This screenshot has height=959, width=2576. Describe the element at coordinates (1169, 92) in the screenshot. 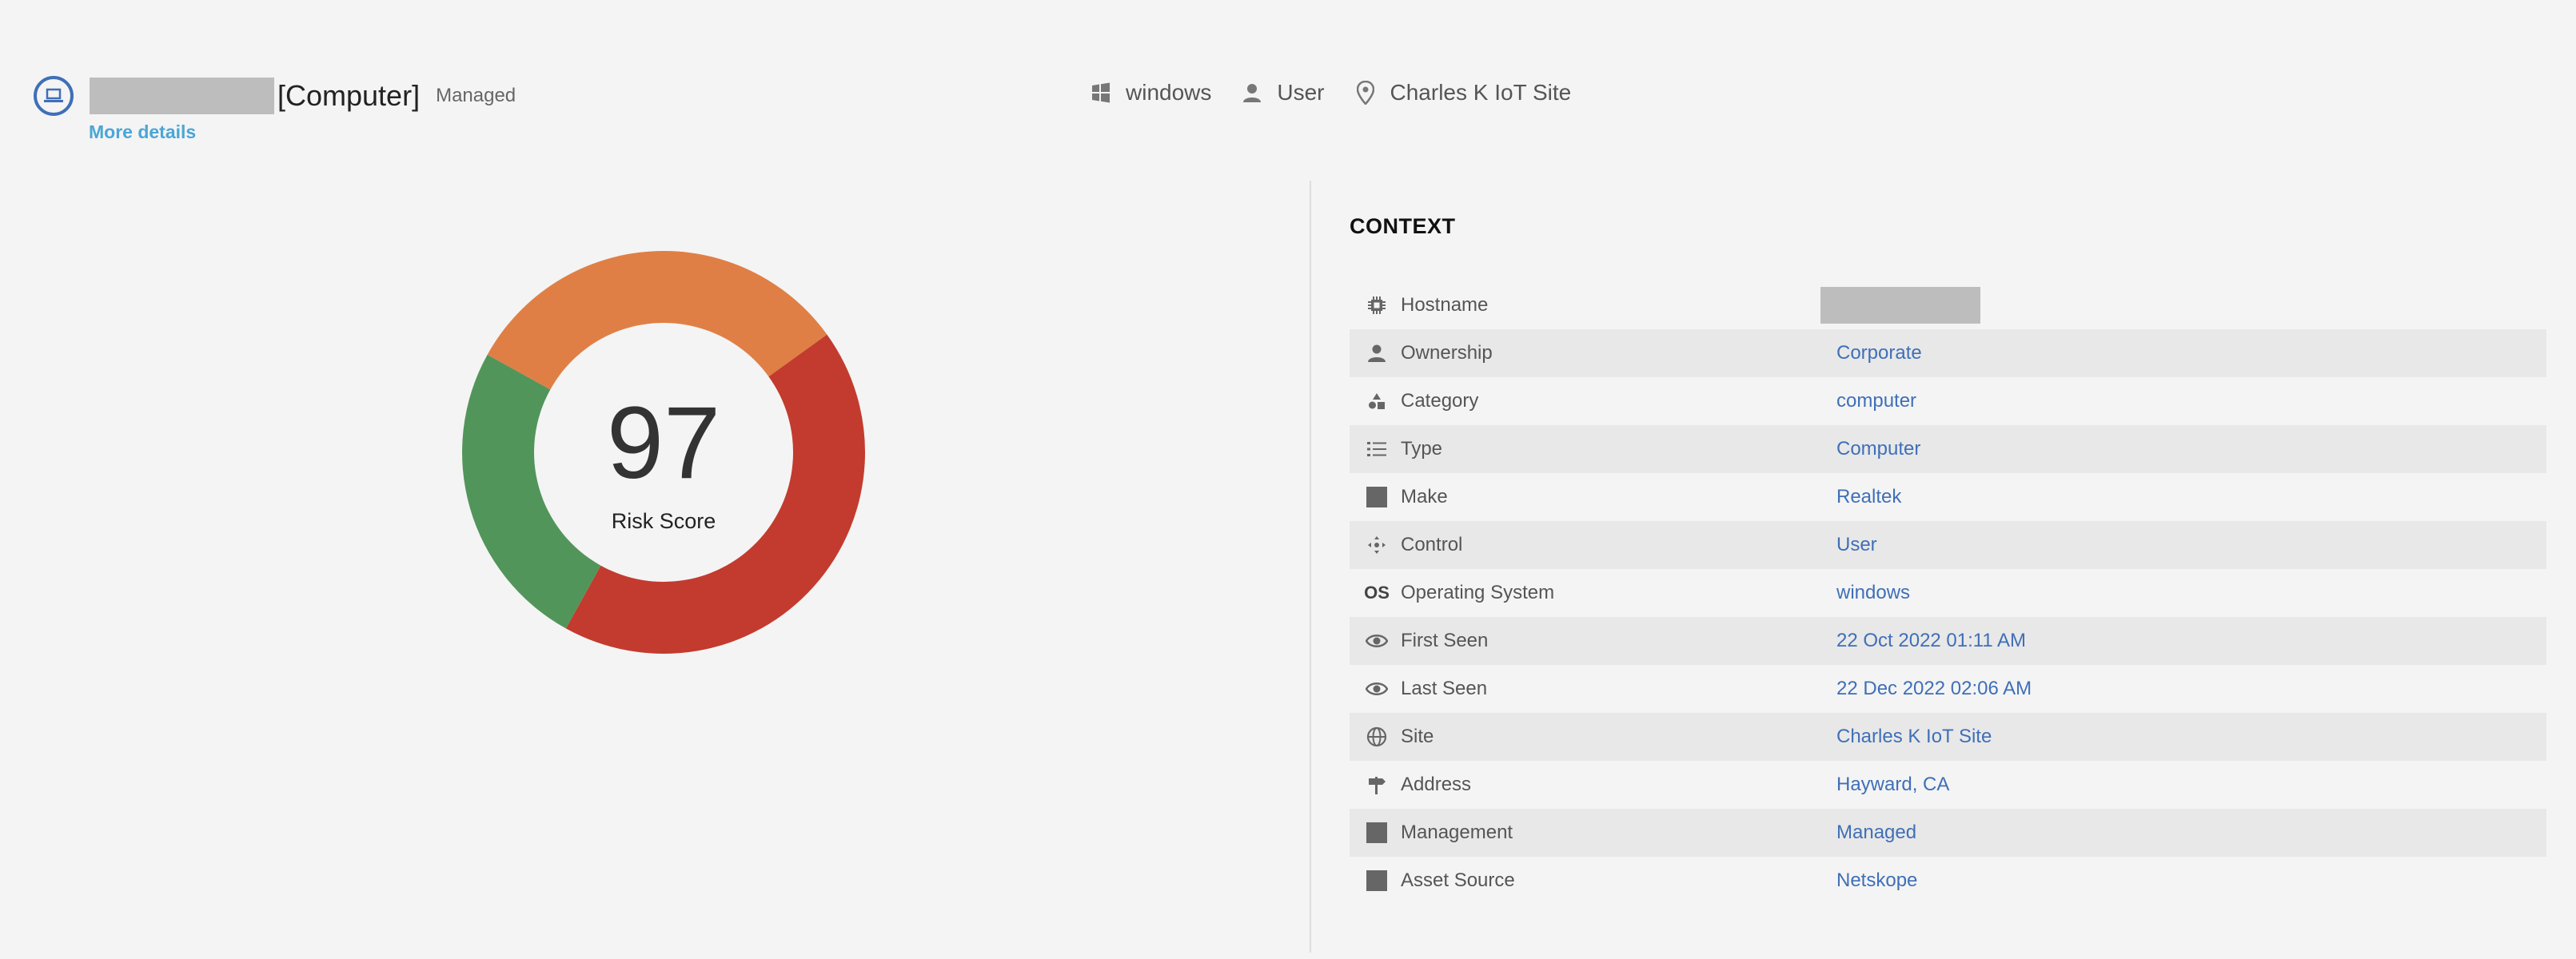

I see `summary-os-label: windows` at that location.